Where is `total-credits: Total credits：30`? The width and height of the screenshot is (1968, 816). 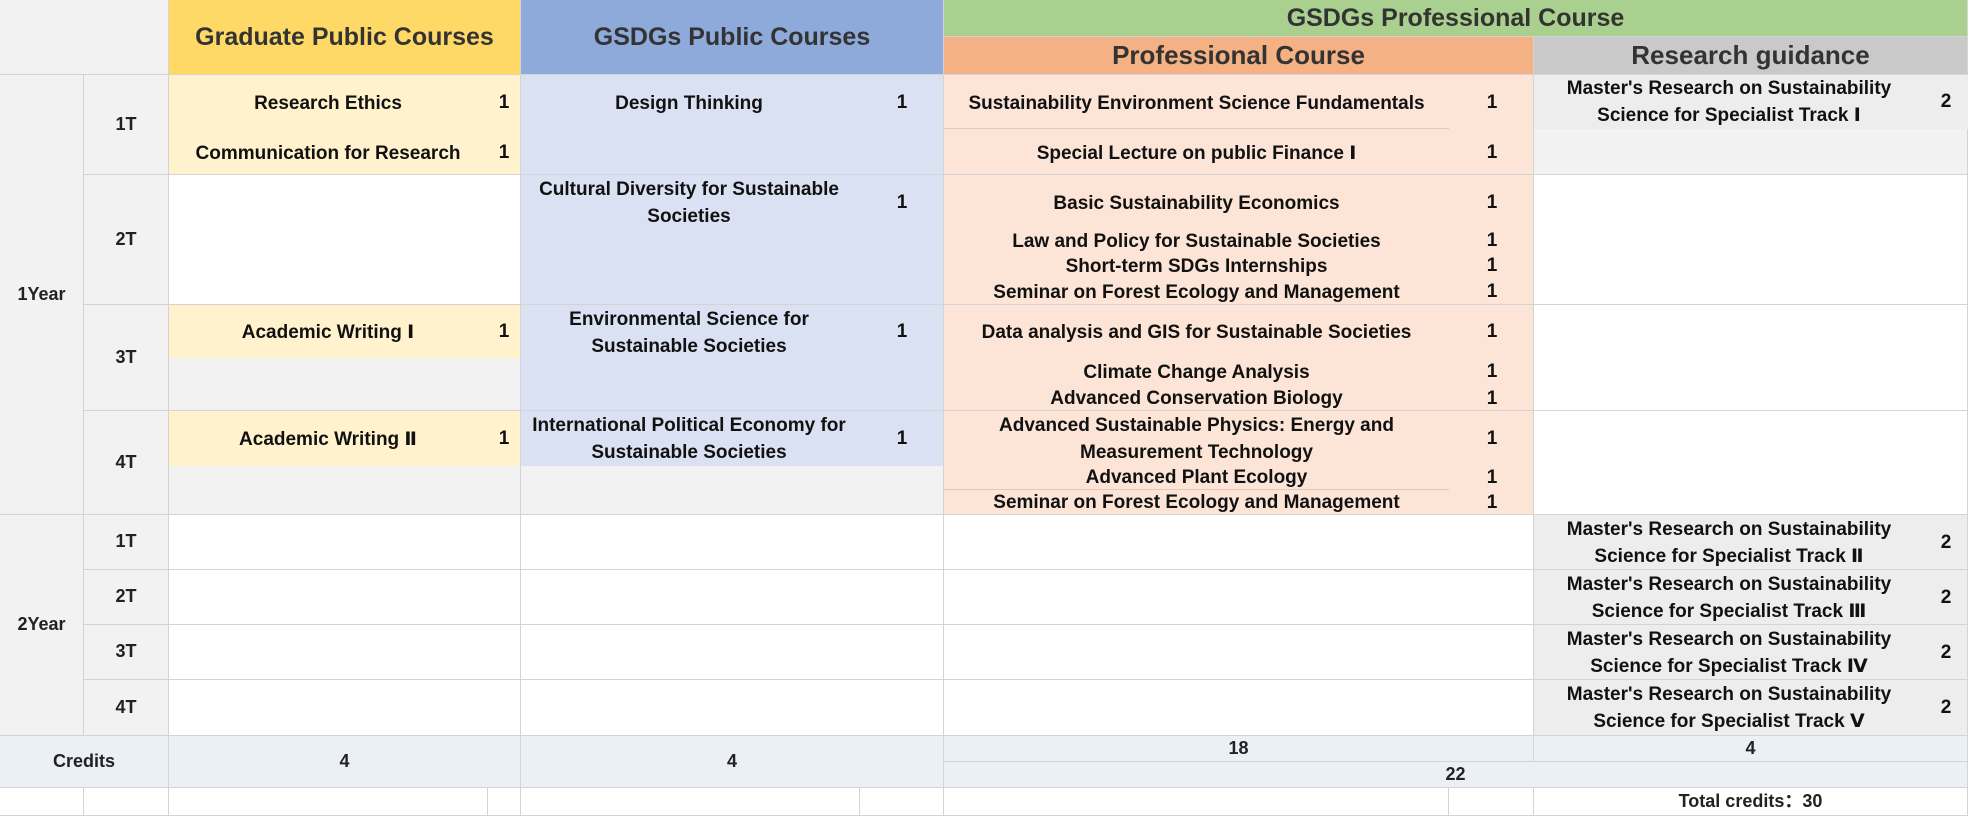 total-credits: Total credits：30 is located at coordinates (1751, 802).